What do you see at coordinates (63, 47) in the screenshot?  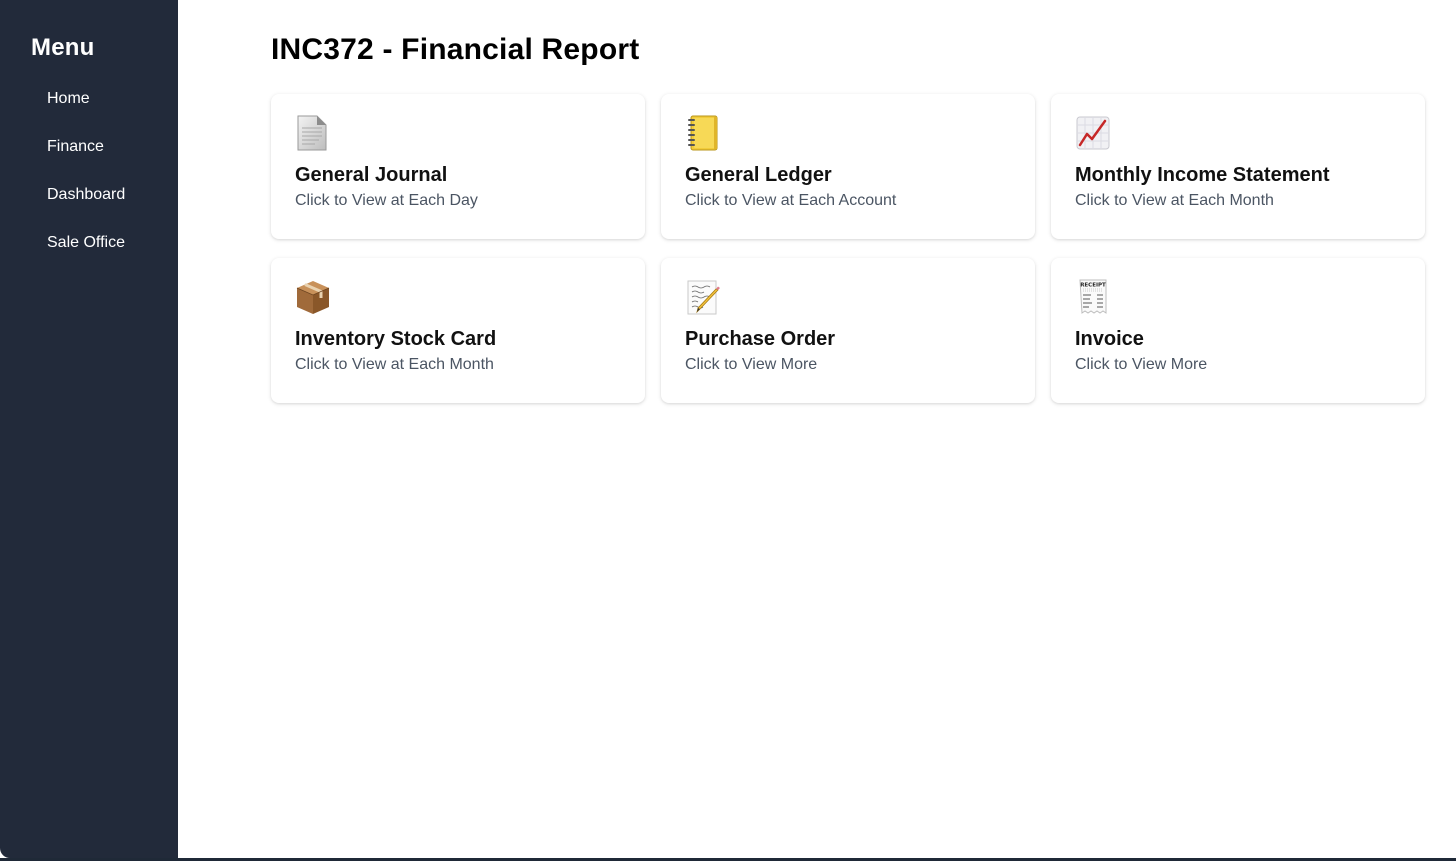 I see `sidebar-title: Menu` at bounding box center [63, 47].